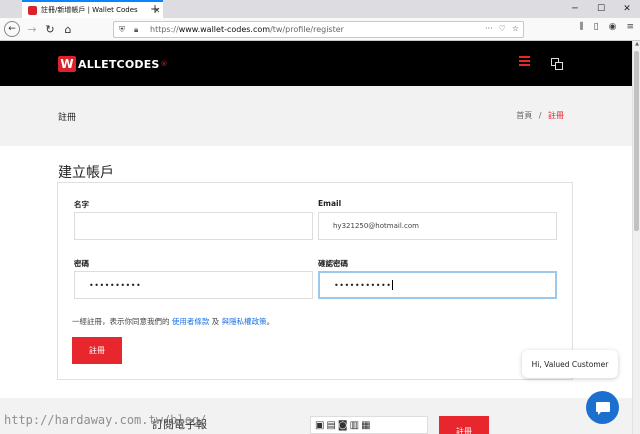  What do you see at coordinates (67, 118) in the screenshot?
I see `page-heading: 註冊` at bounding box center [67, 118].